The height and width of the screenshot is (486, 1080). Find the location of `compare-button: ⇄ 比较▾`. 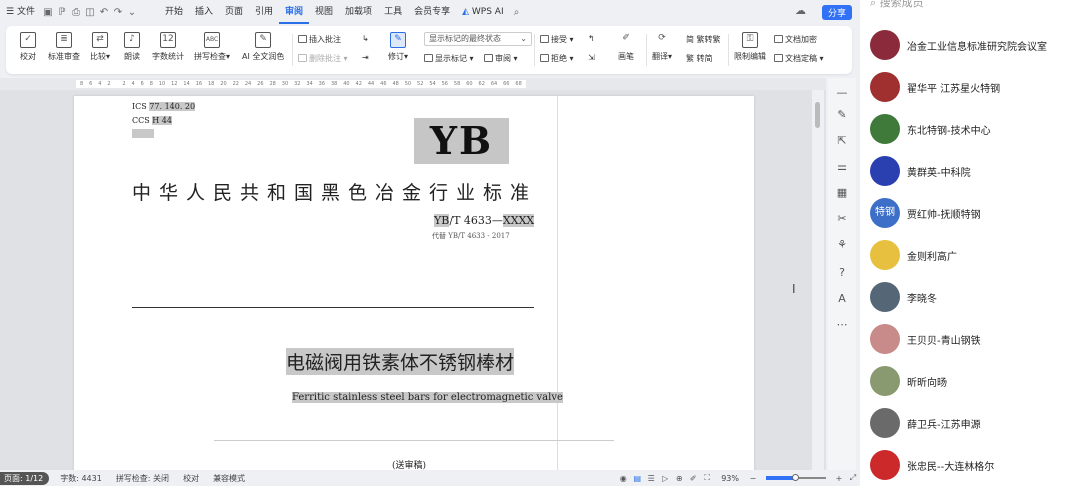

compare-button: ⇄ 比较▾ is located at coordinates (100, 47).